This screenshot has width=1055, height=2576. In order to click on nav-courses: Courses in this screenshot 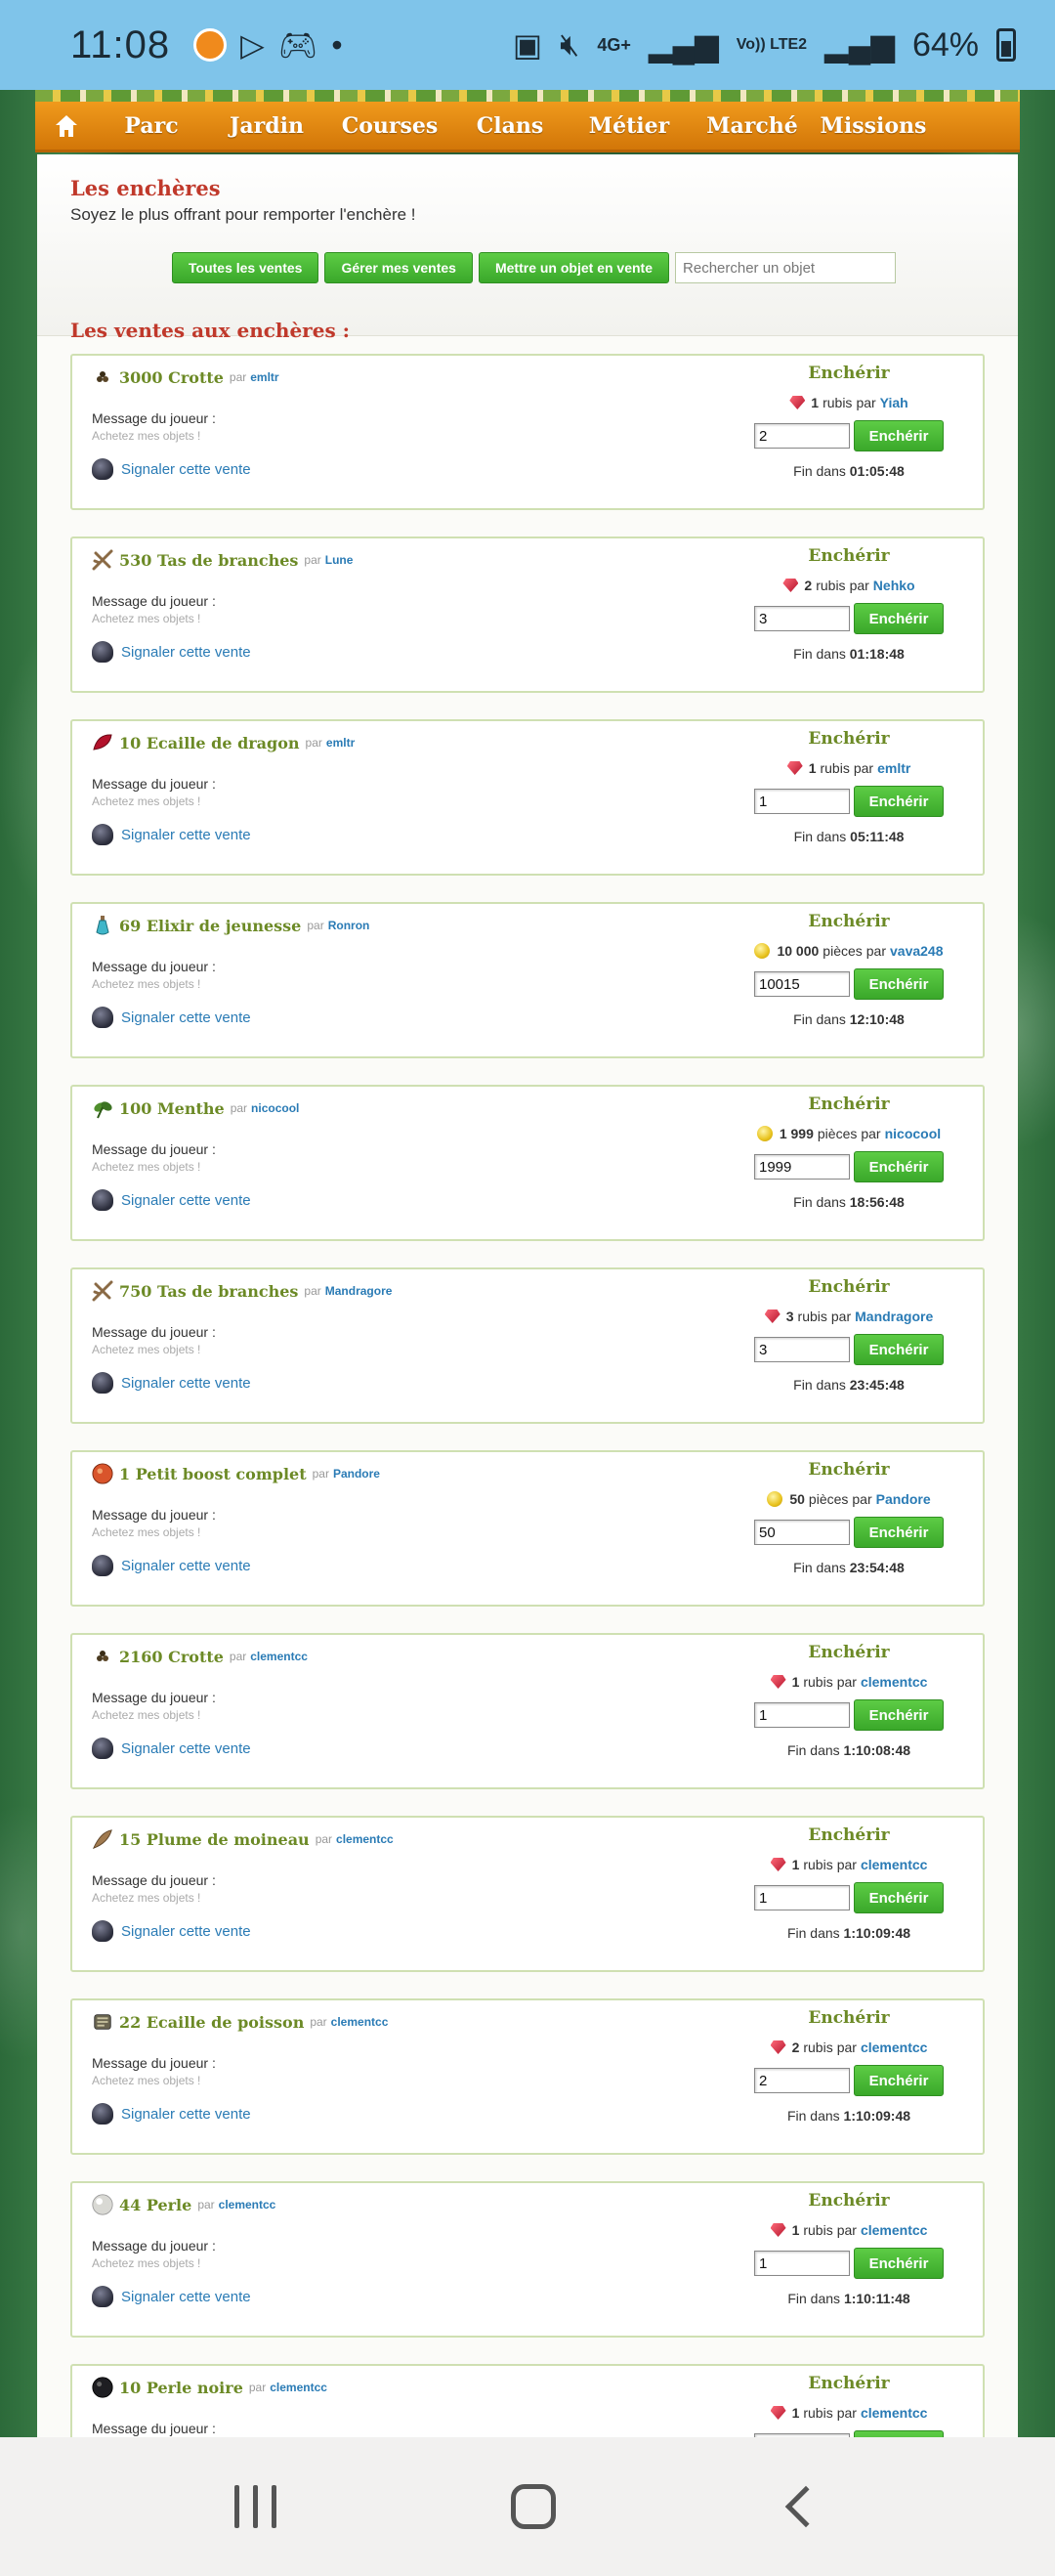, I will do `click(389, 126)`.